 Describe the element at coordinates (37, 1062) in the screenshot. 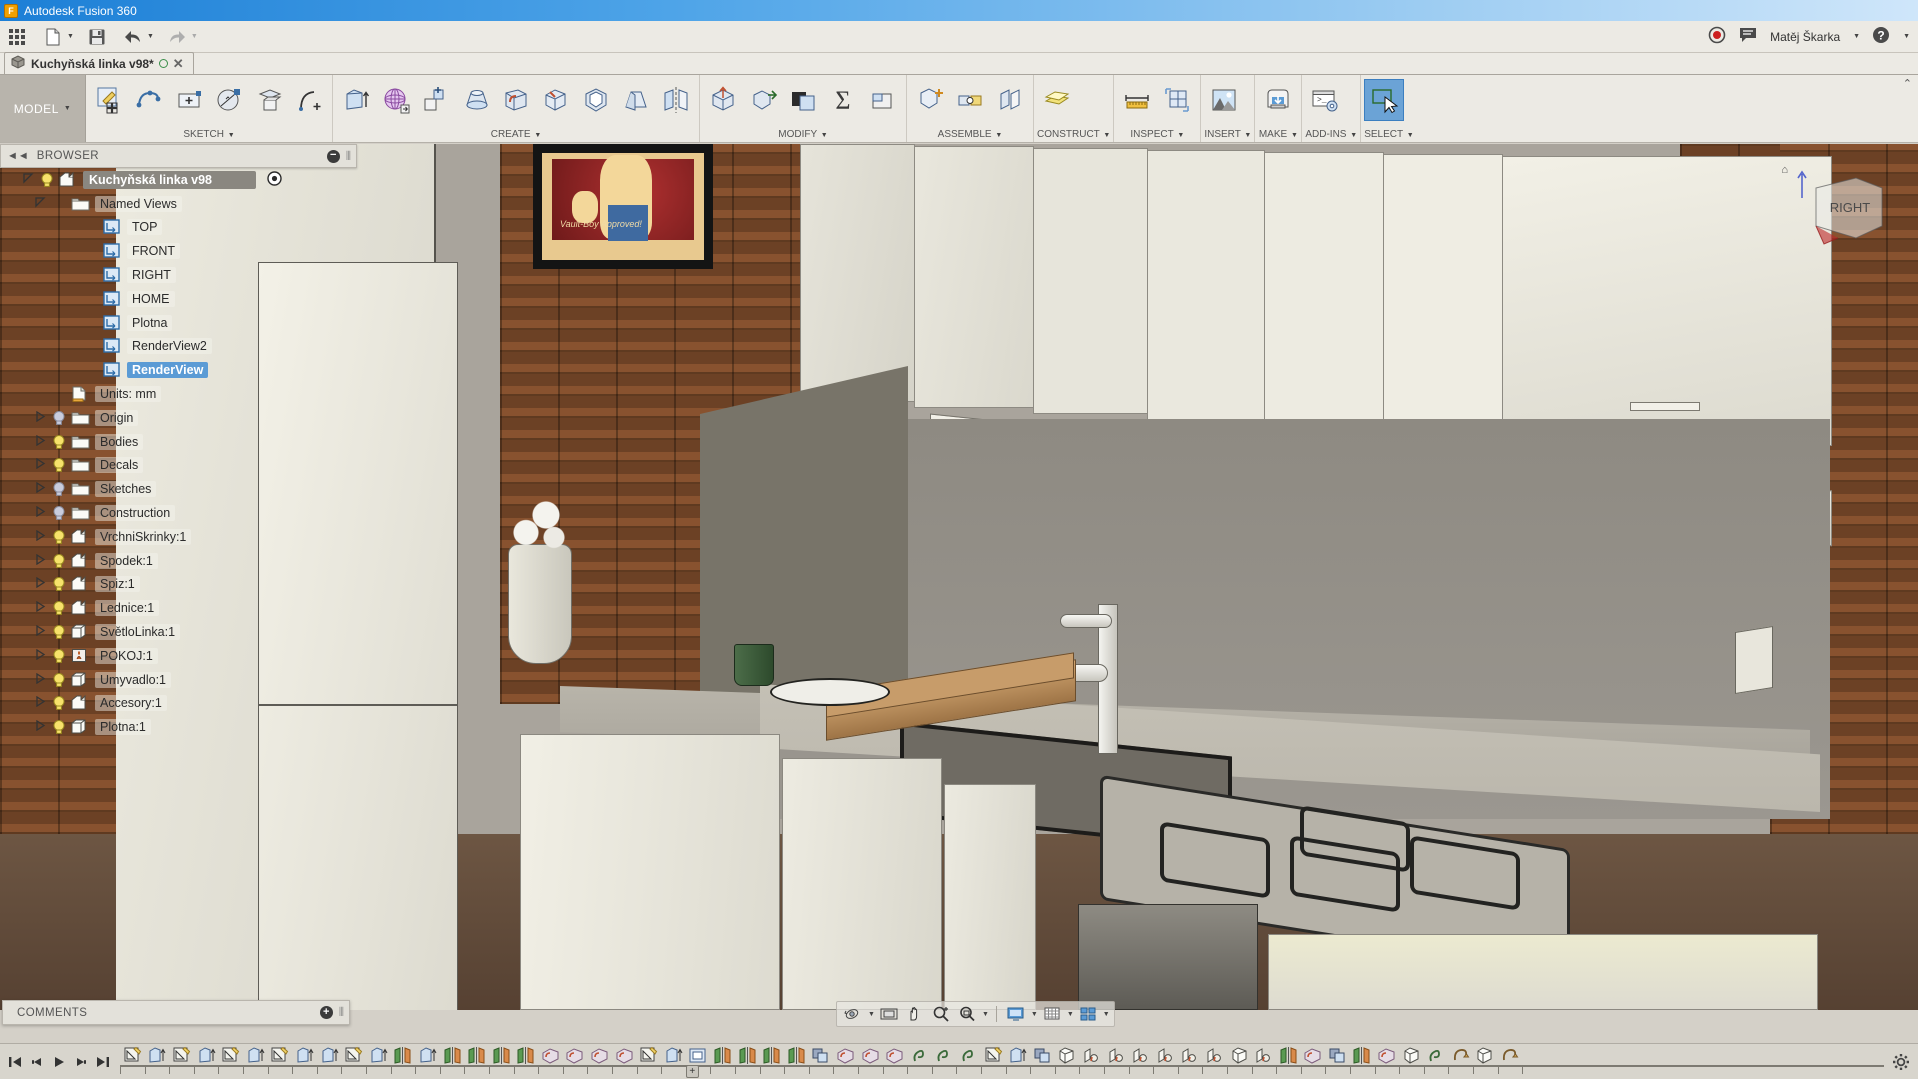

I see `step-back-icon` at that location.